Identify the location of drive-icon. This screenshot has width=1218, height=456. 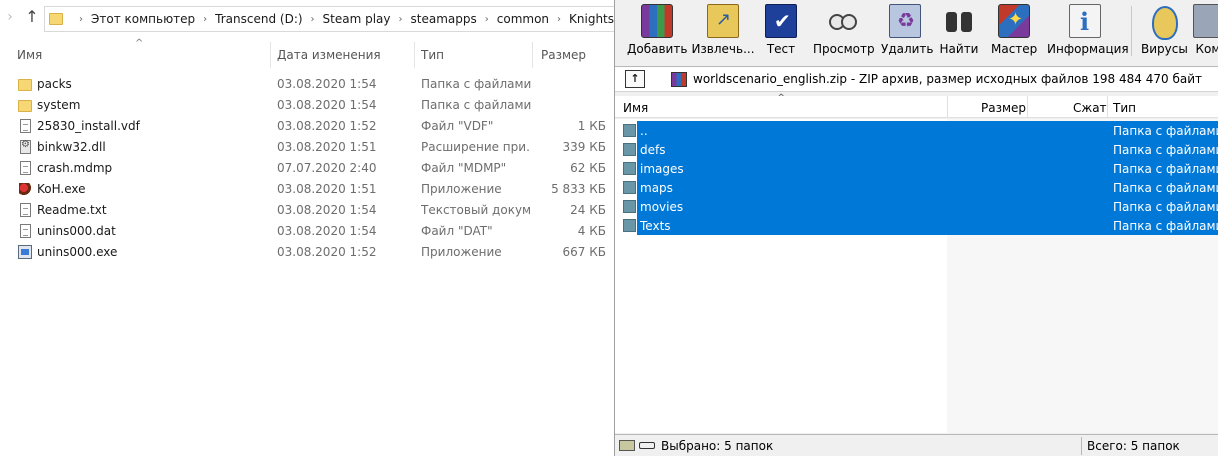
(627, 445).